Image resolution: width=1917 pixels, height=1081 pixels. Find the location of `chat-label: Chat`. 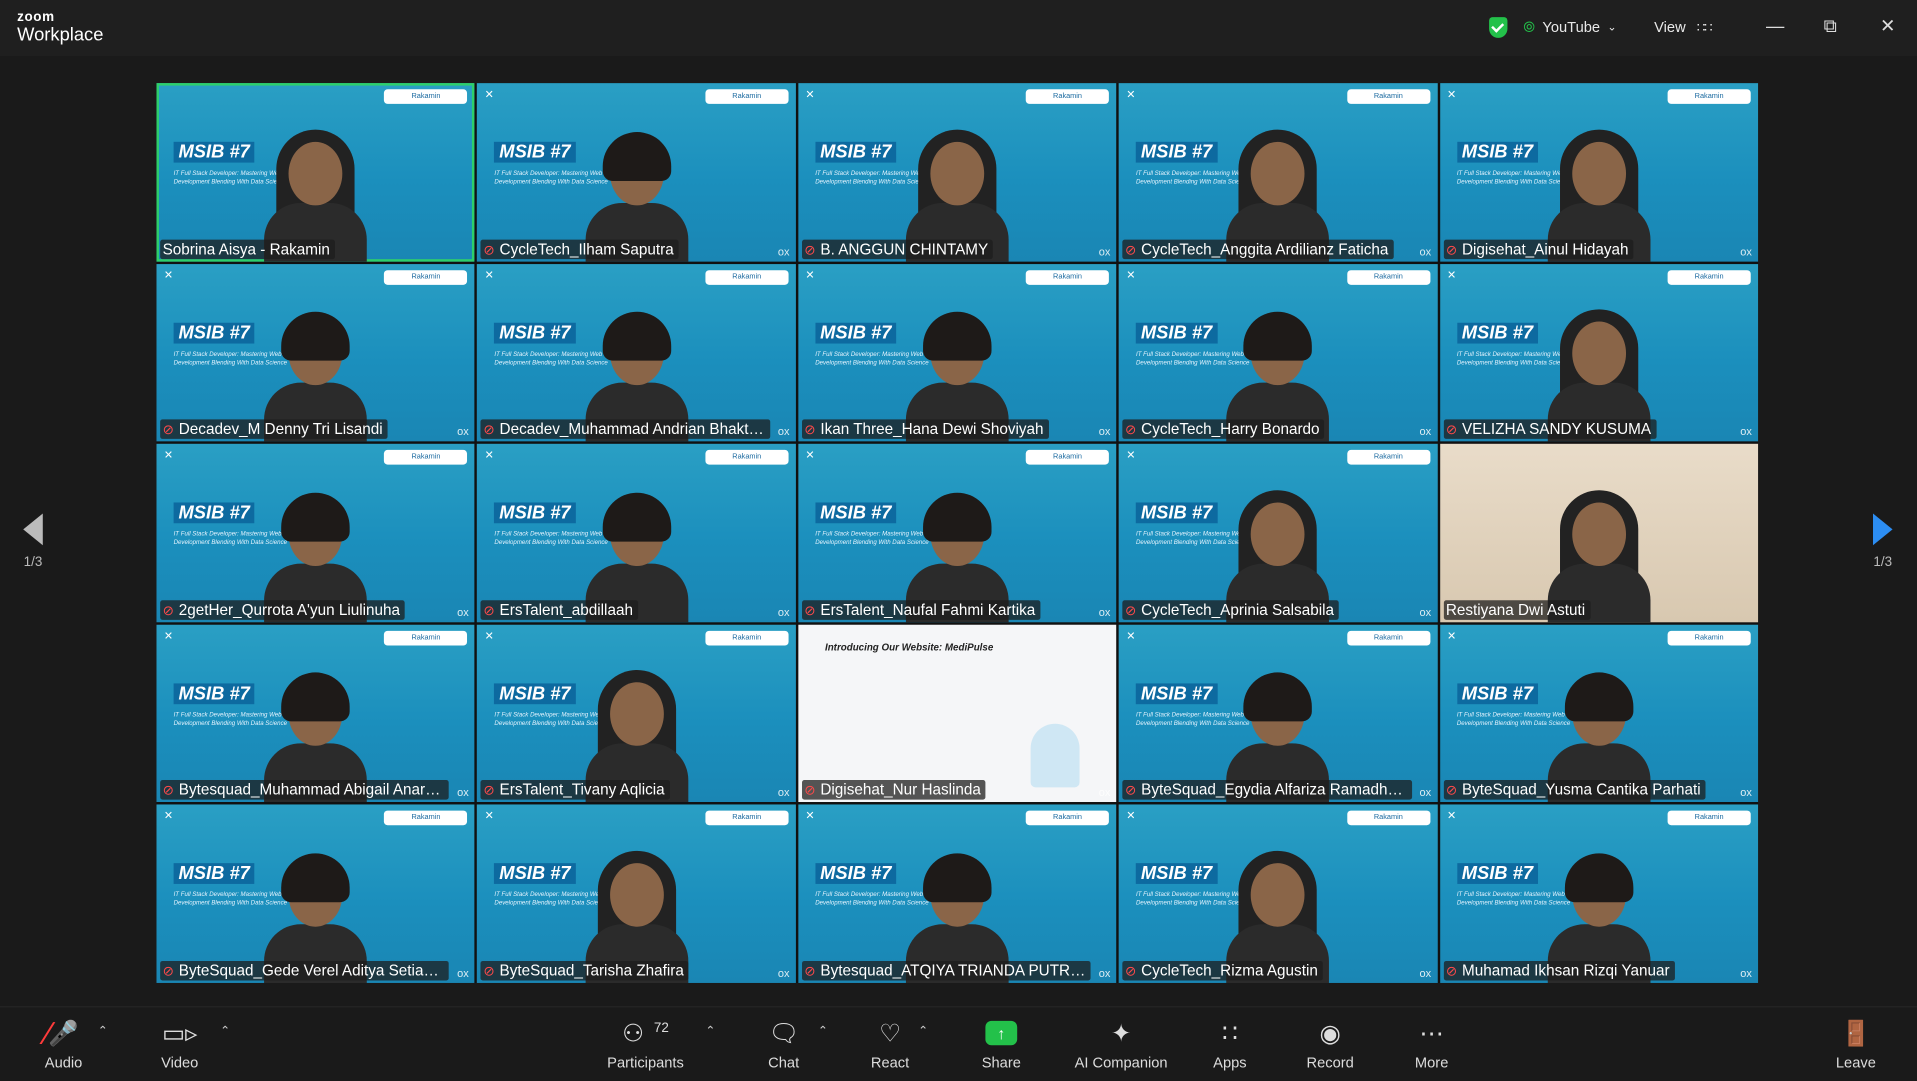

chat-label: Chat is located at coordinates (784, 1062).